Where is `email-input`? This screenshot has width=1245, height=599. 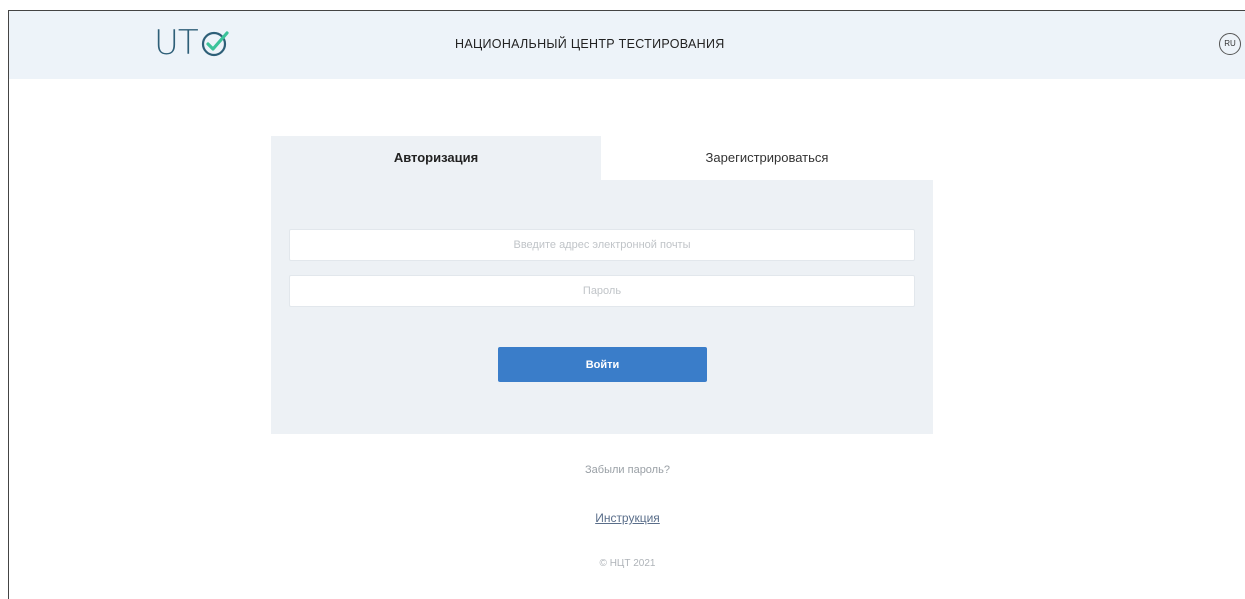 email-input is located at coordinates (602, 245).